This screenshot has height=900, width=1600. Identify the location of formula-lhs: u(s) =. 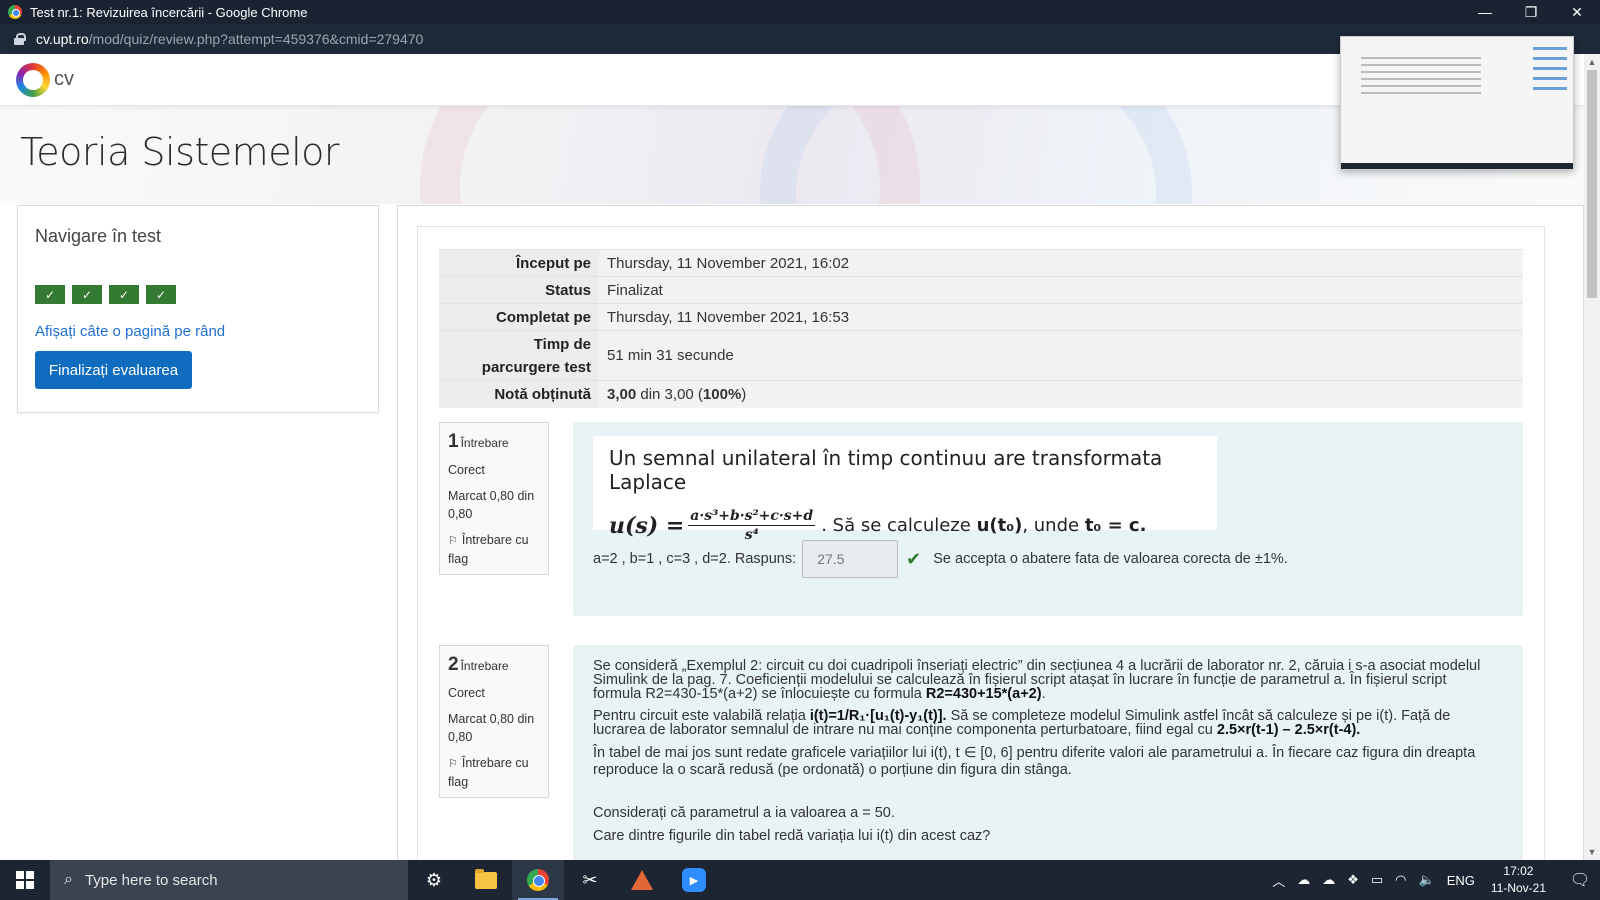
(647, 525).